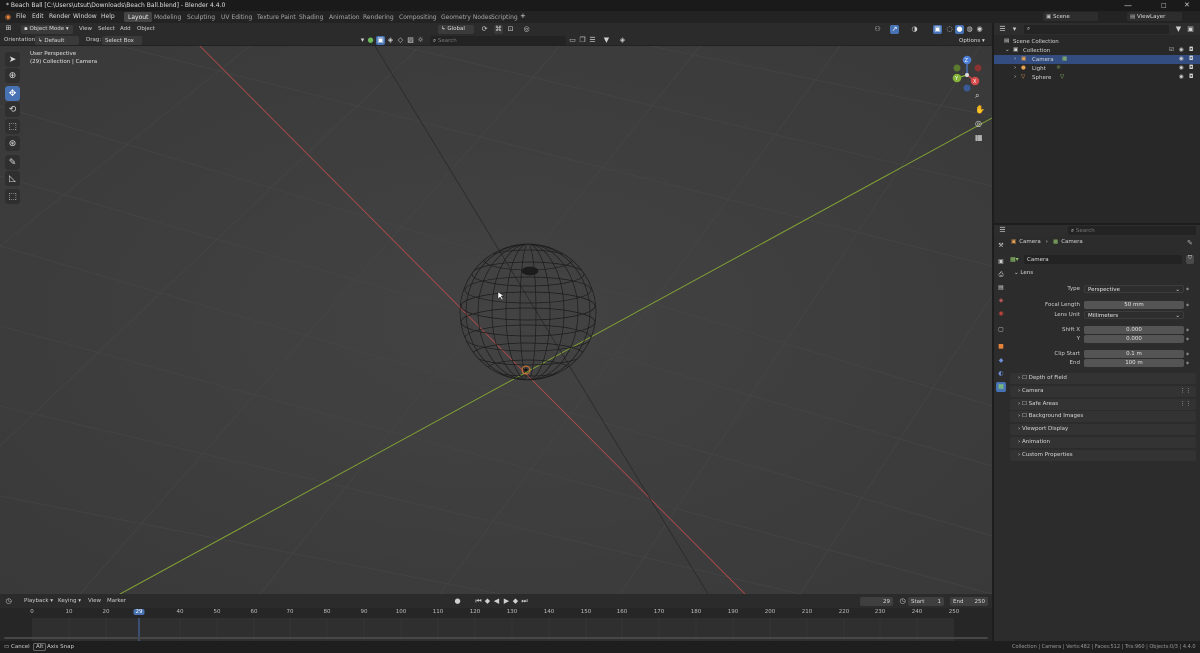 This screenshot has height=653, width=1200. I want to click on select-tool-icon: ➤, so click(12, 59).